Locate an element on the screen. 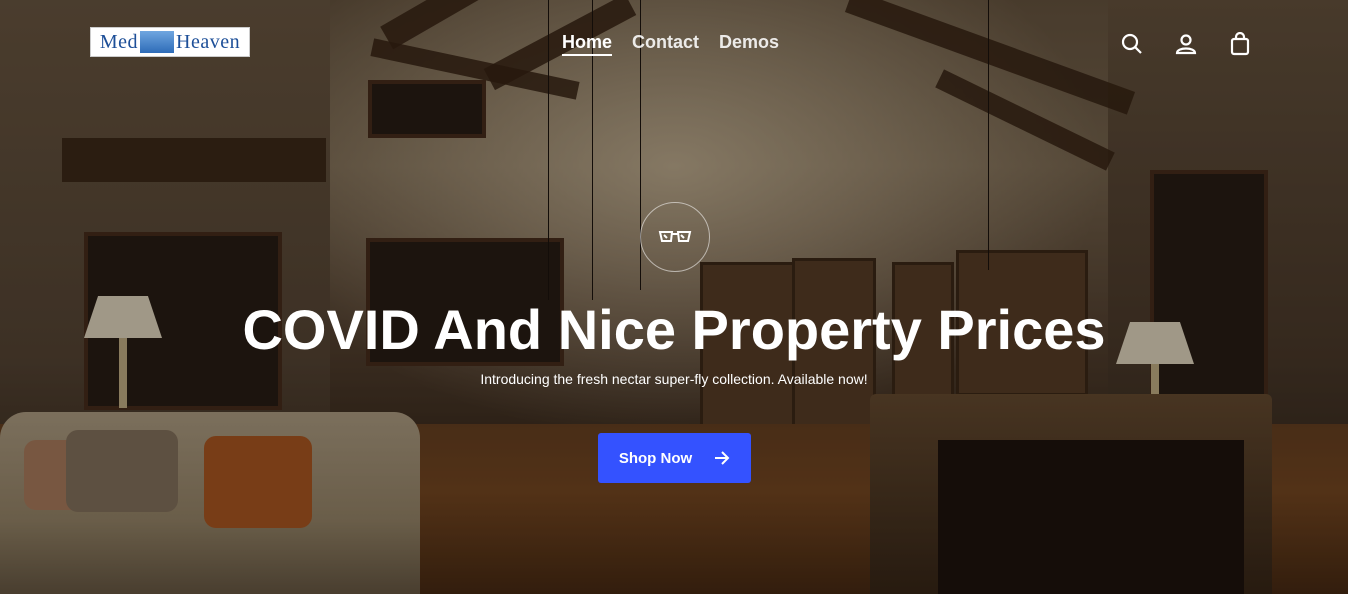  hero-badge is located at coordinates (675, 237).